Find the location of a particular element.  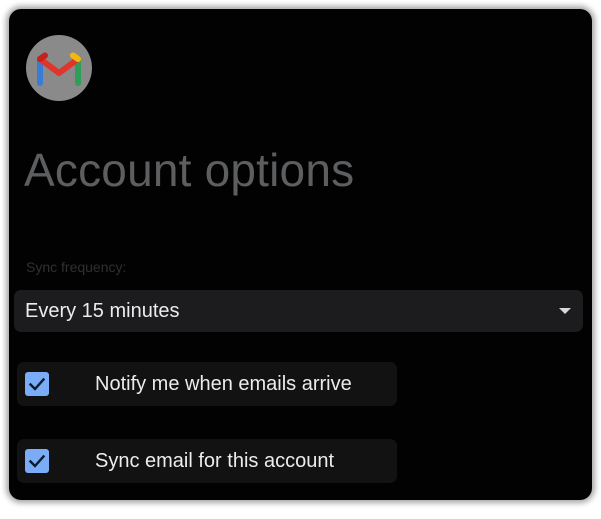

sync-frequency-label: Sync frequency: is located at coordinates (76, 267).